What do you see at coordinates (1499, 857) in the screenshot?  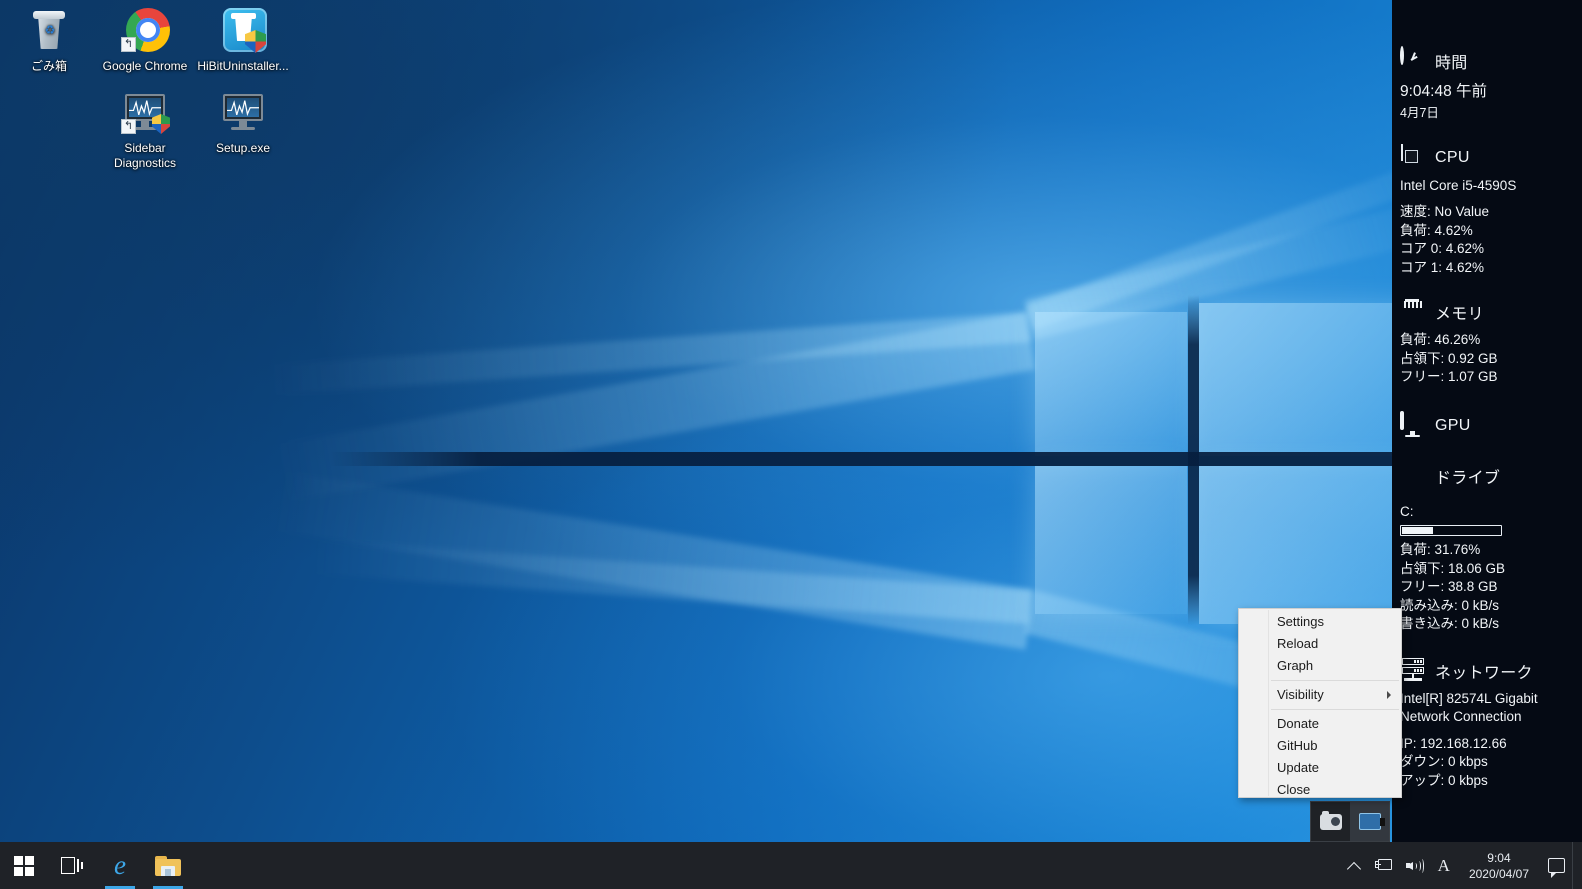 I see `clock-time: 9:04` at bounding box center [1499, 857].